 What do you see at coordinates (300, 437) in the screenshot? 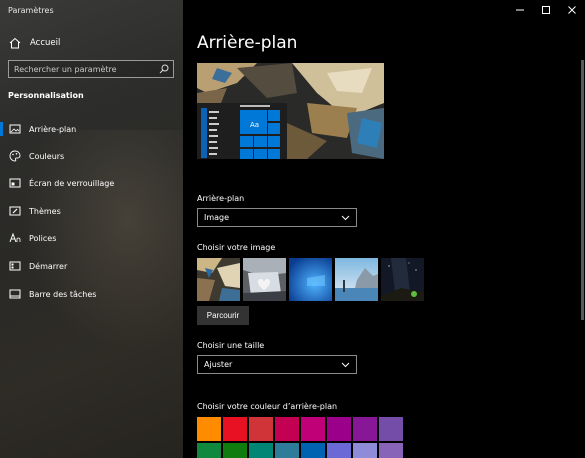
I see `color-swatches` at bounding box center [300, 437].